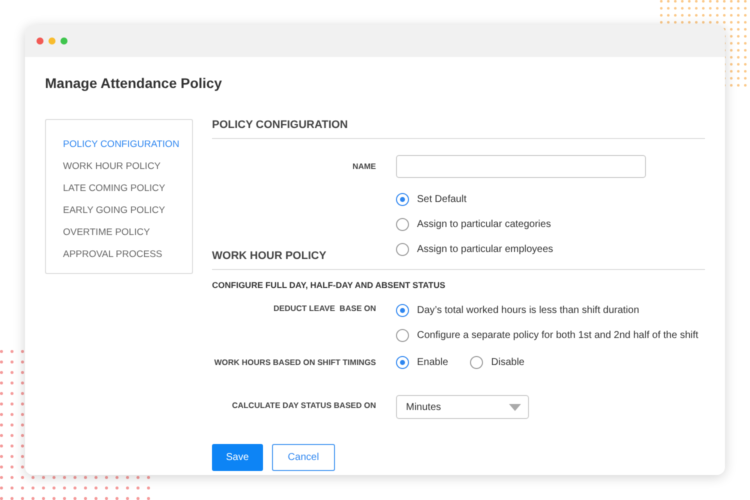 The width and height of the screenshot is (750, 500). I want to click on name-field, so click(521, 166).